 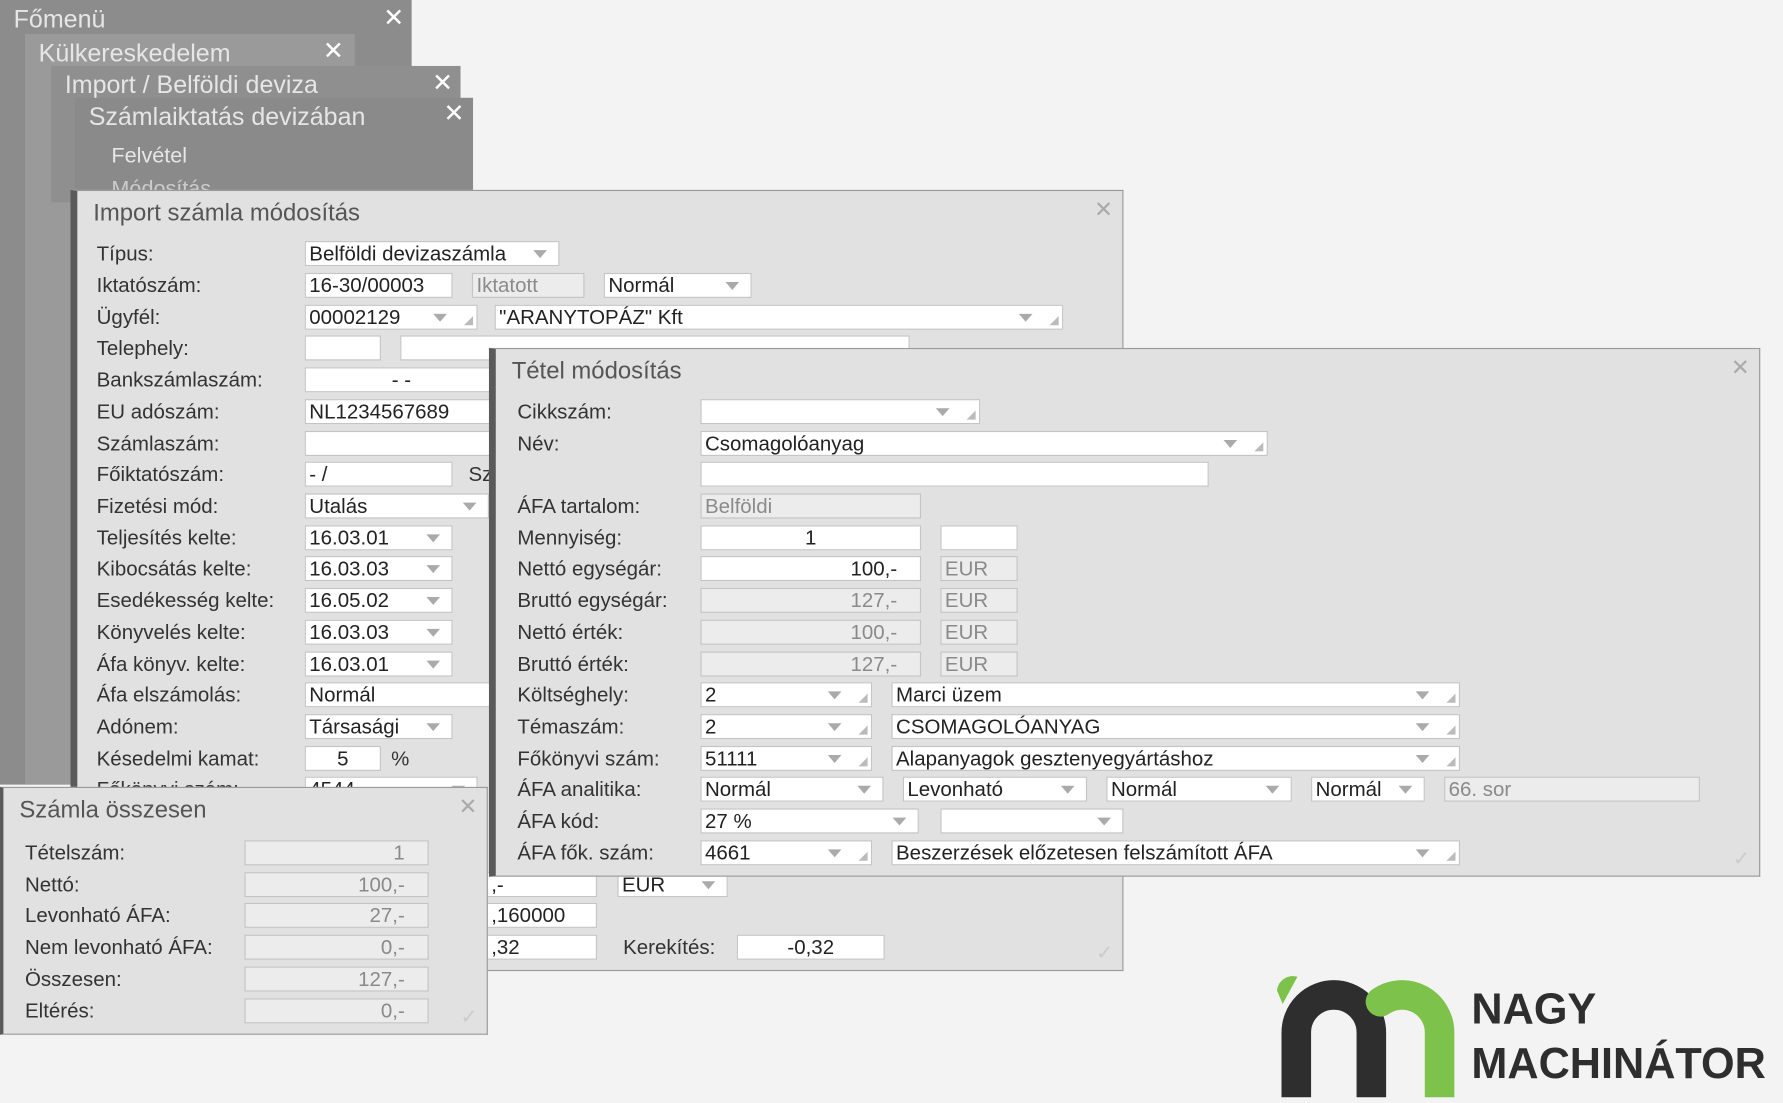 I want to click on vat-ledger-combo: Beszerzések előzetesen felszámított ÁFA, so click(x=1176, y=853).